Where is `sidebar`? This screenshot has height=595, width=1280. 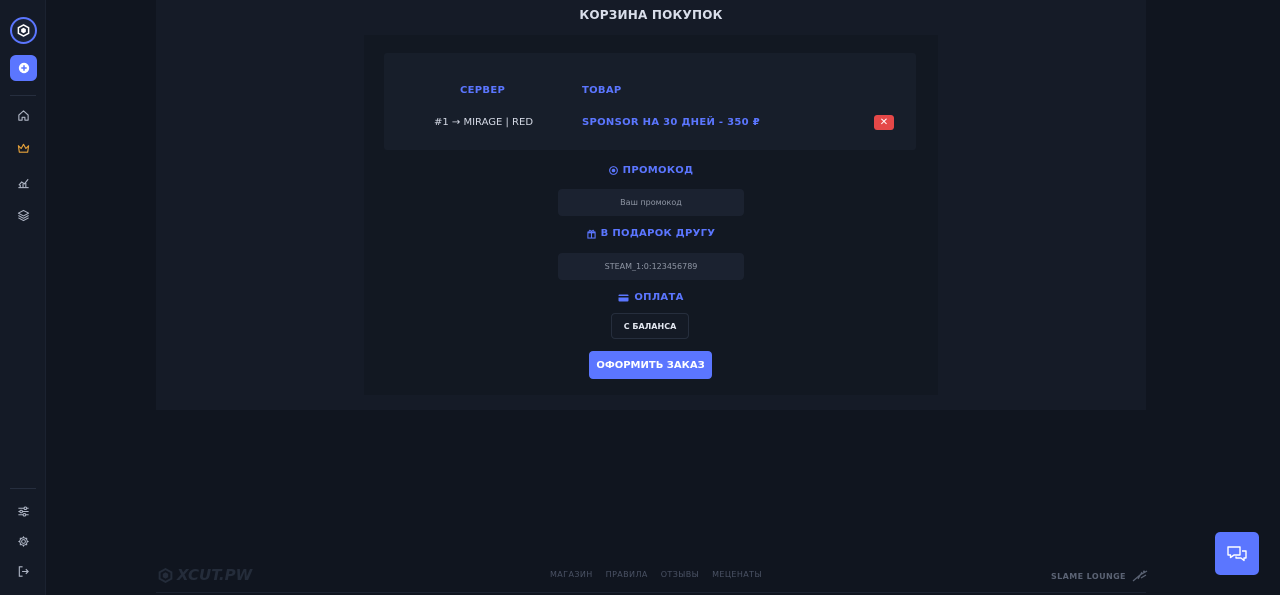 sidebar is located at coordinates (23, 297).